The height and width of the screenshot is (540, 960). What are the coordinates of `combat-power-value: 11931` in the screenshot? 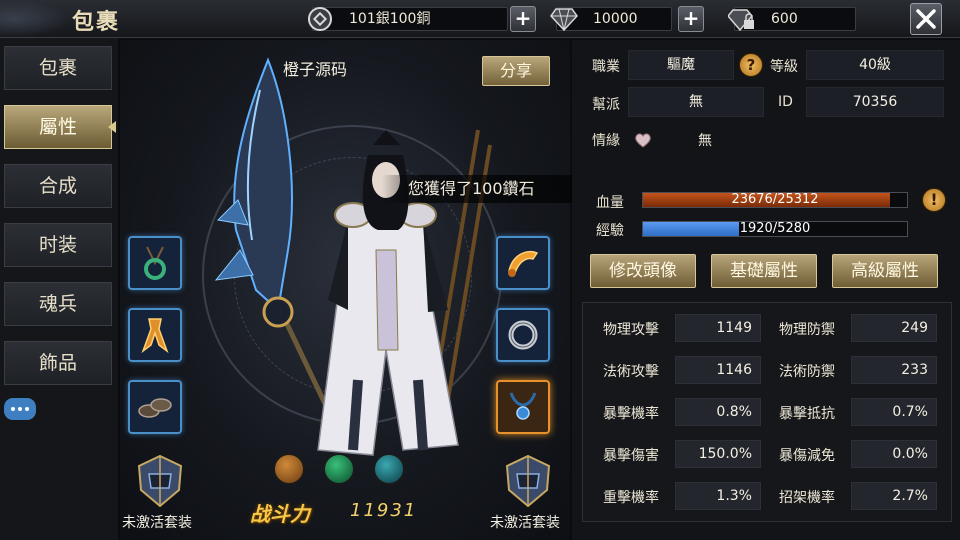 It's located at (384, 510).